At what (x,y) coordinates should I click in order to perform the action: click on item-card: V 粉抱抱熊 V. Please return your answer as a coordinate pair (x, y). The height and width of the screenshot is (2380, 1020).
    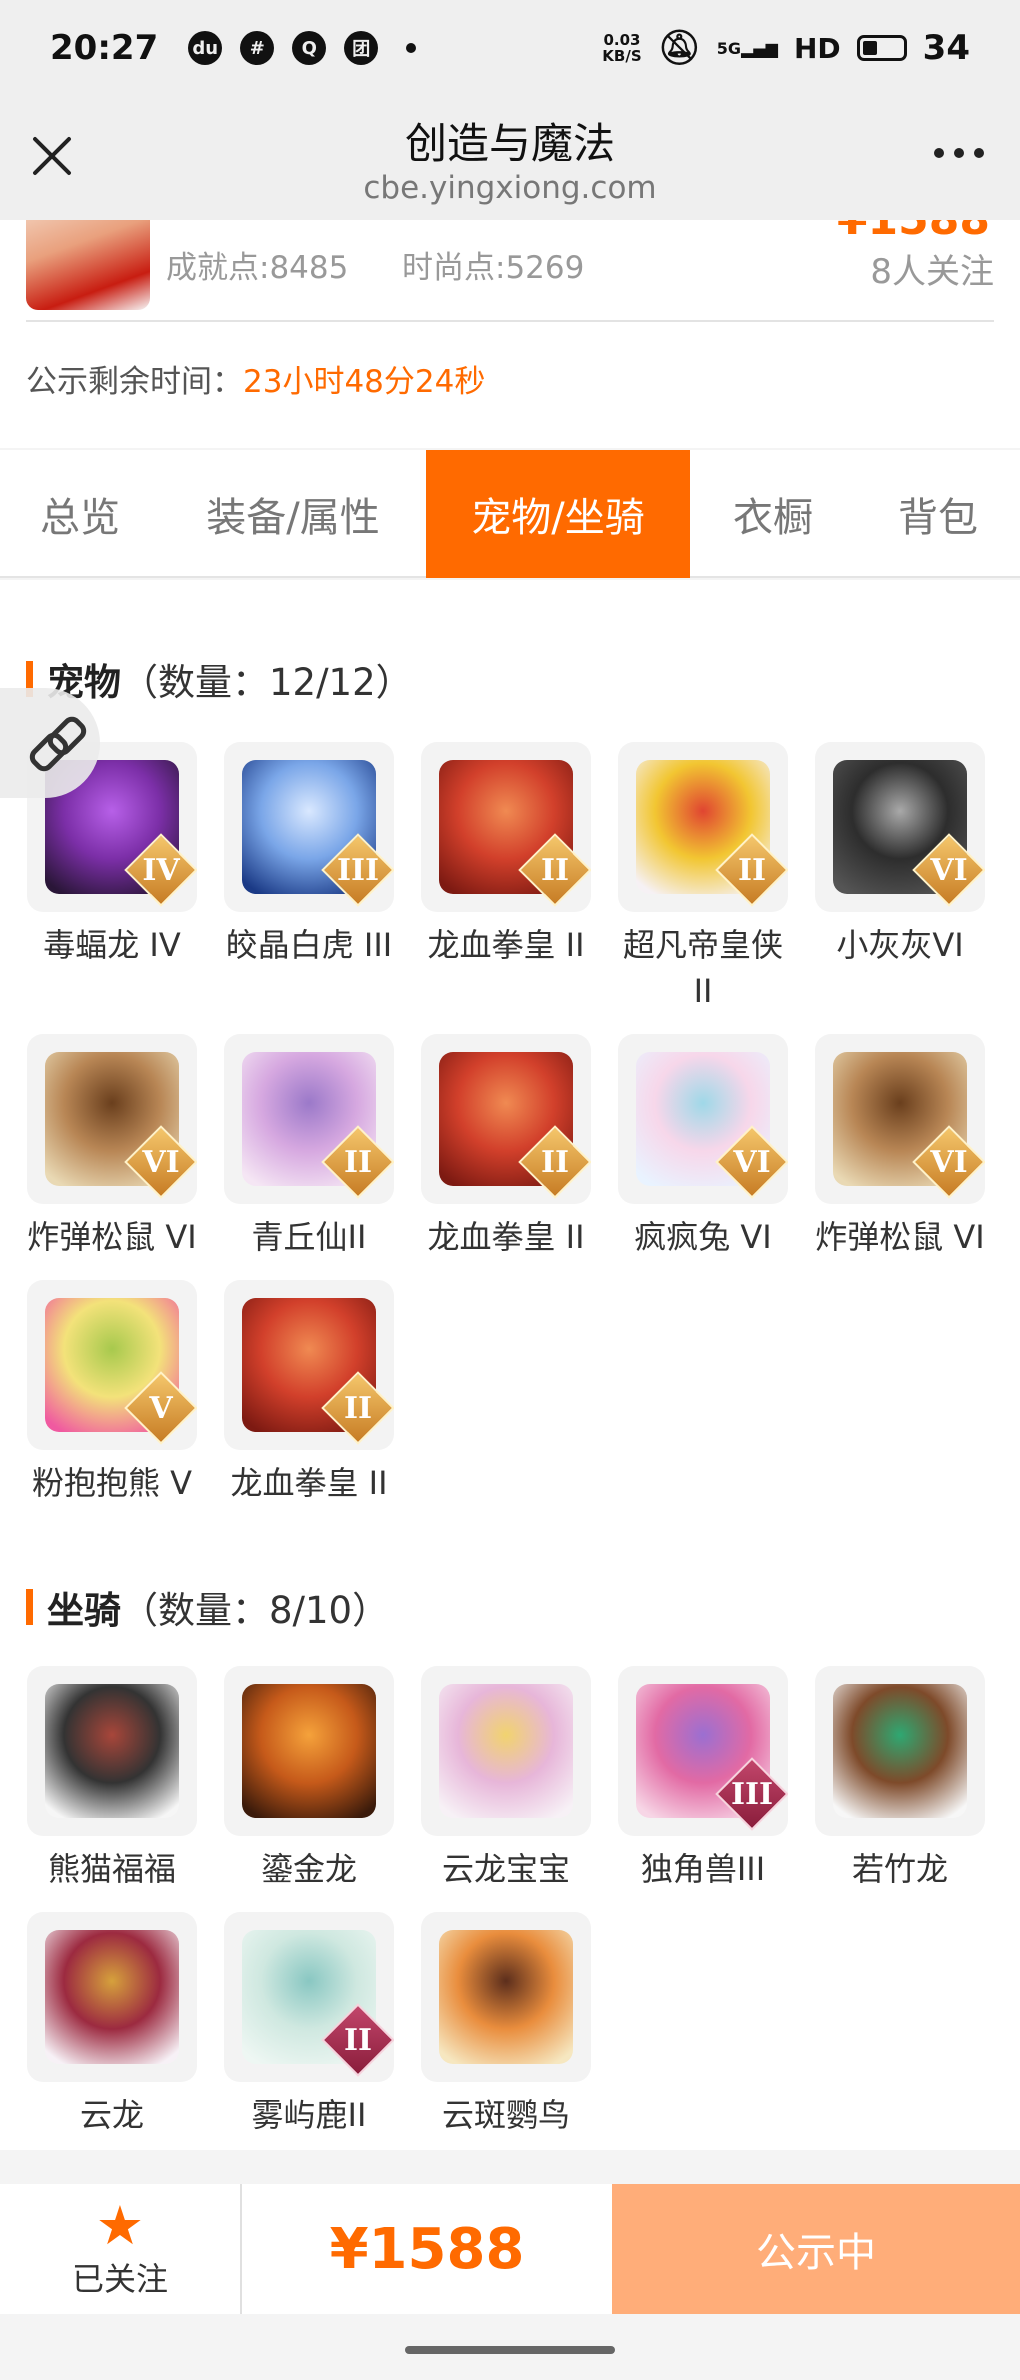
    Looking at the image, I should click on (112, 1393).